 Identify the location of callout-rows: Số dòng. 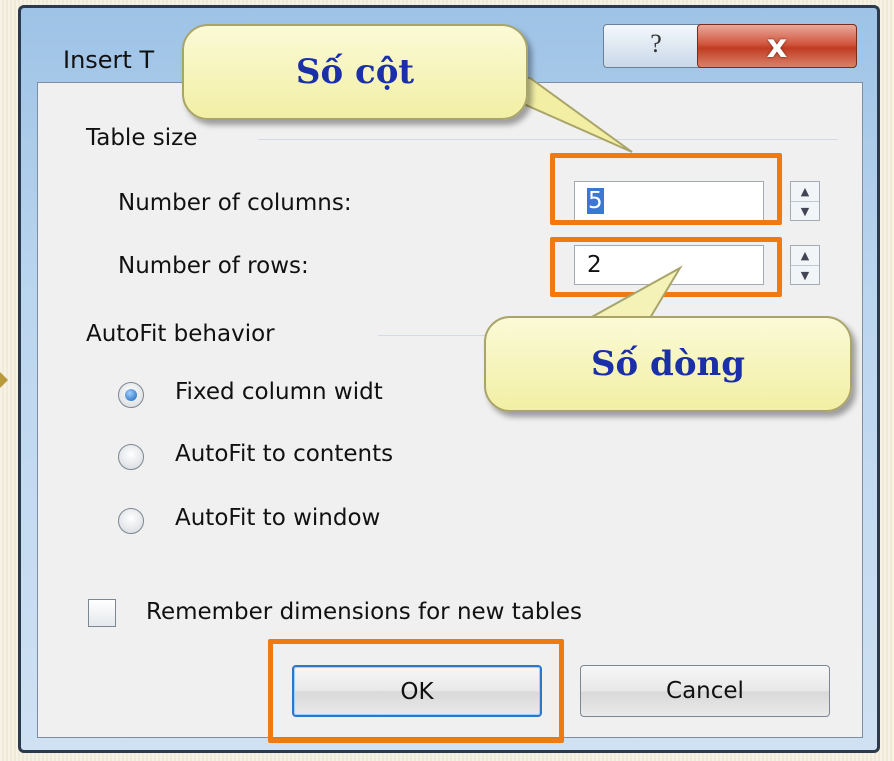
(668, 364).